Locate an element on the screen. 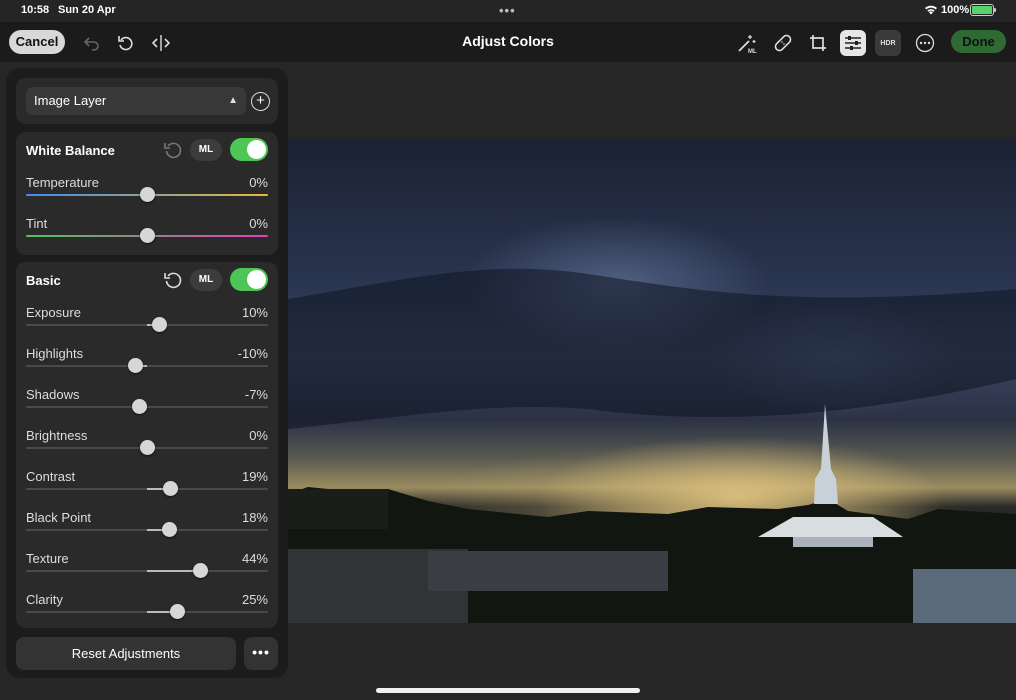 Image resolution: width=1016 pixels, height=700 pixels. hdr-button: HDR is located at coordinates (888, 43).